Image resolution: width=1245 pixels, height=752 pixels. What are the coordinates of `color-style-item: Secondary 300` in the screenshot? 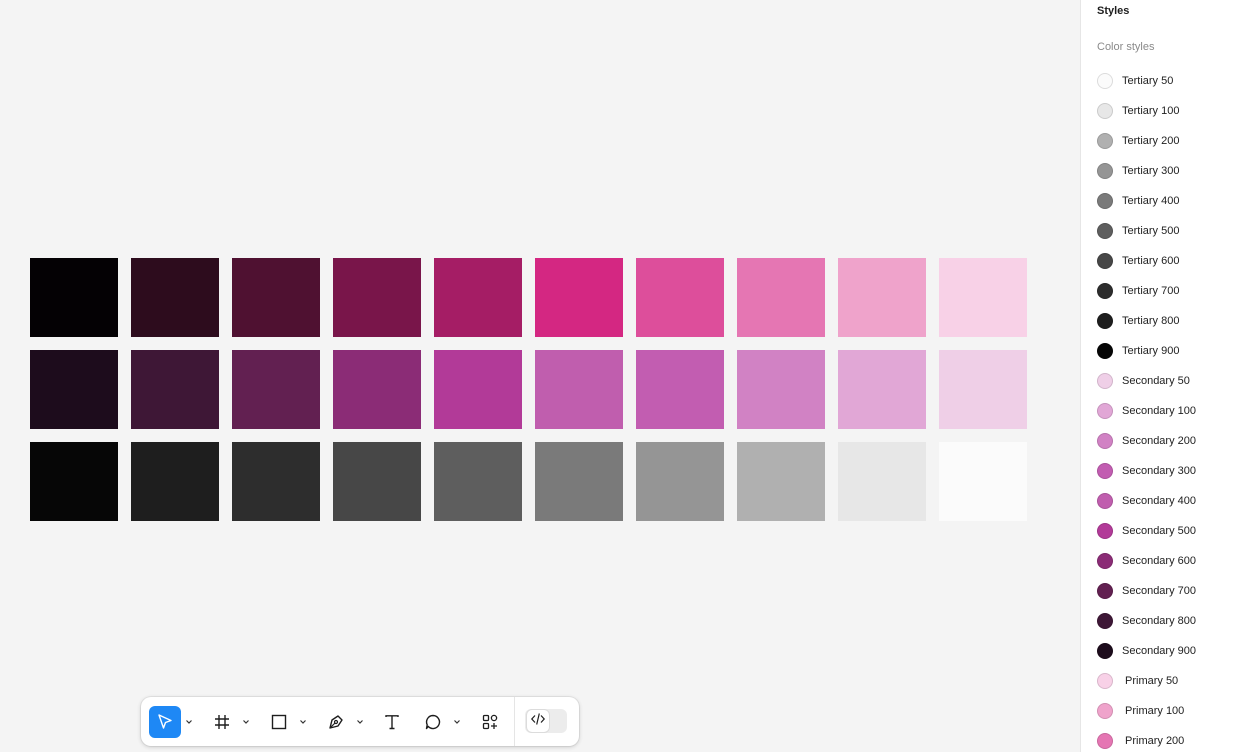 It's located at (1163, 471).